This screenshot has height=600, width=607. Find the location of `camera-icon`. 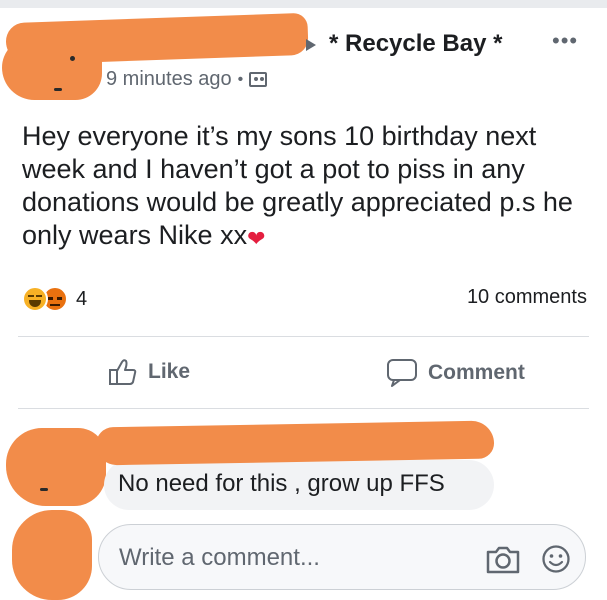

camera-icon is located at coordinates (503, 560).